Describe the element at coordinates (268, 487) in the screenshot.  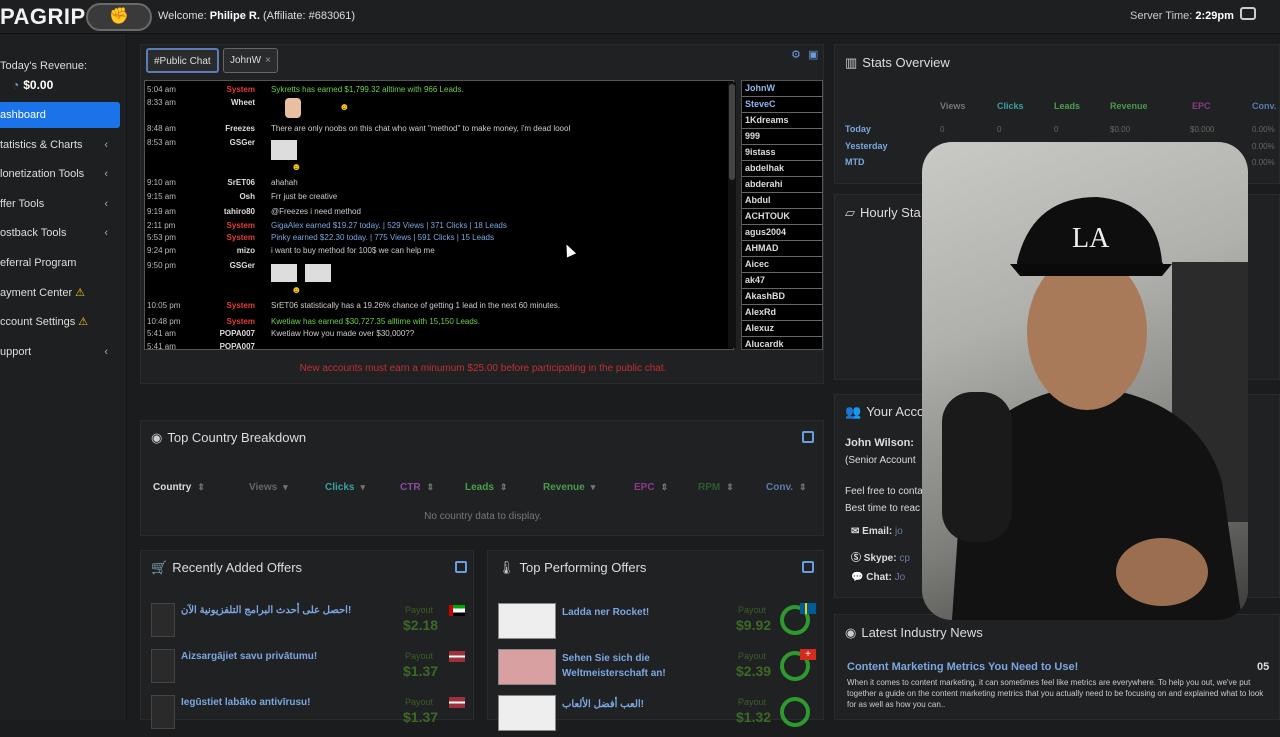
I see `col-views: Views ▾` at that location.